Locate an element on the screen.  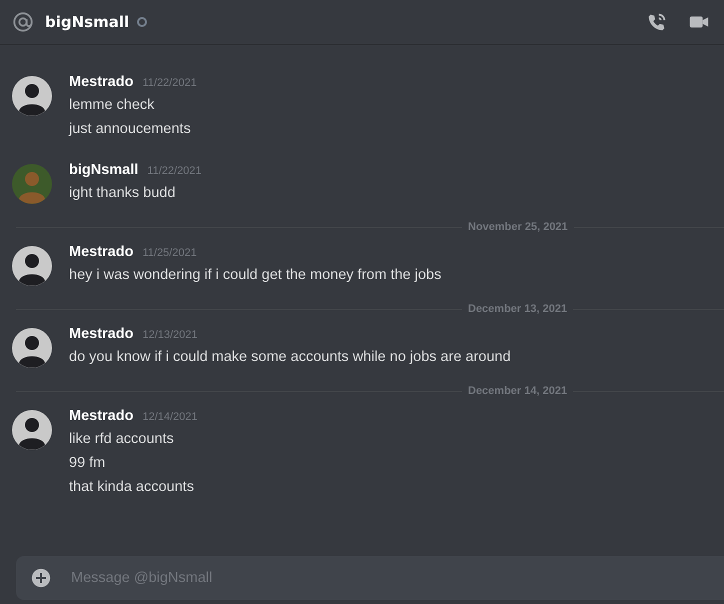
timestamp: 12/14/2021 is located at coordinates (170, 417).